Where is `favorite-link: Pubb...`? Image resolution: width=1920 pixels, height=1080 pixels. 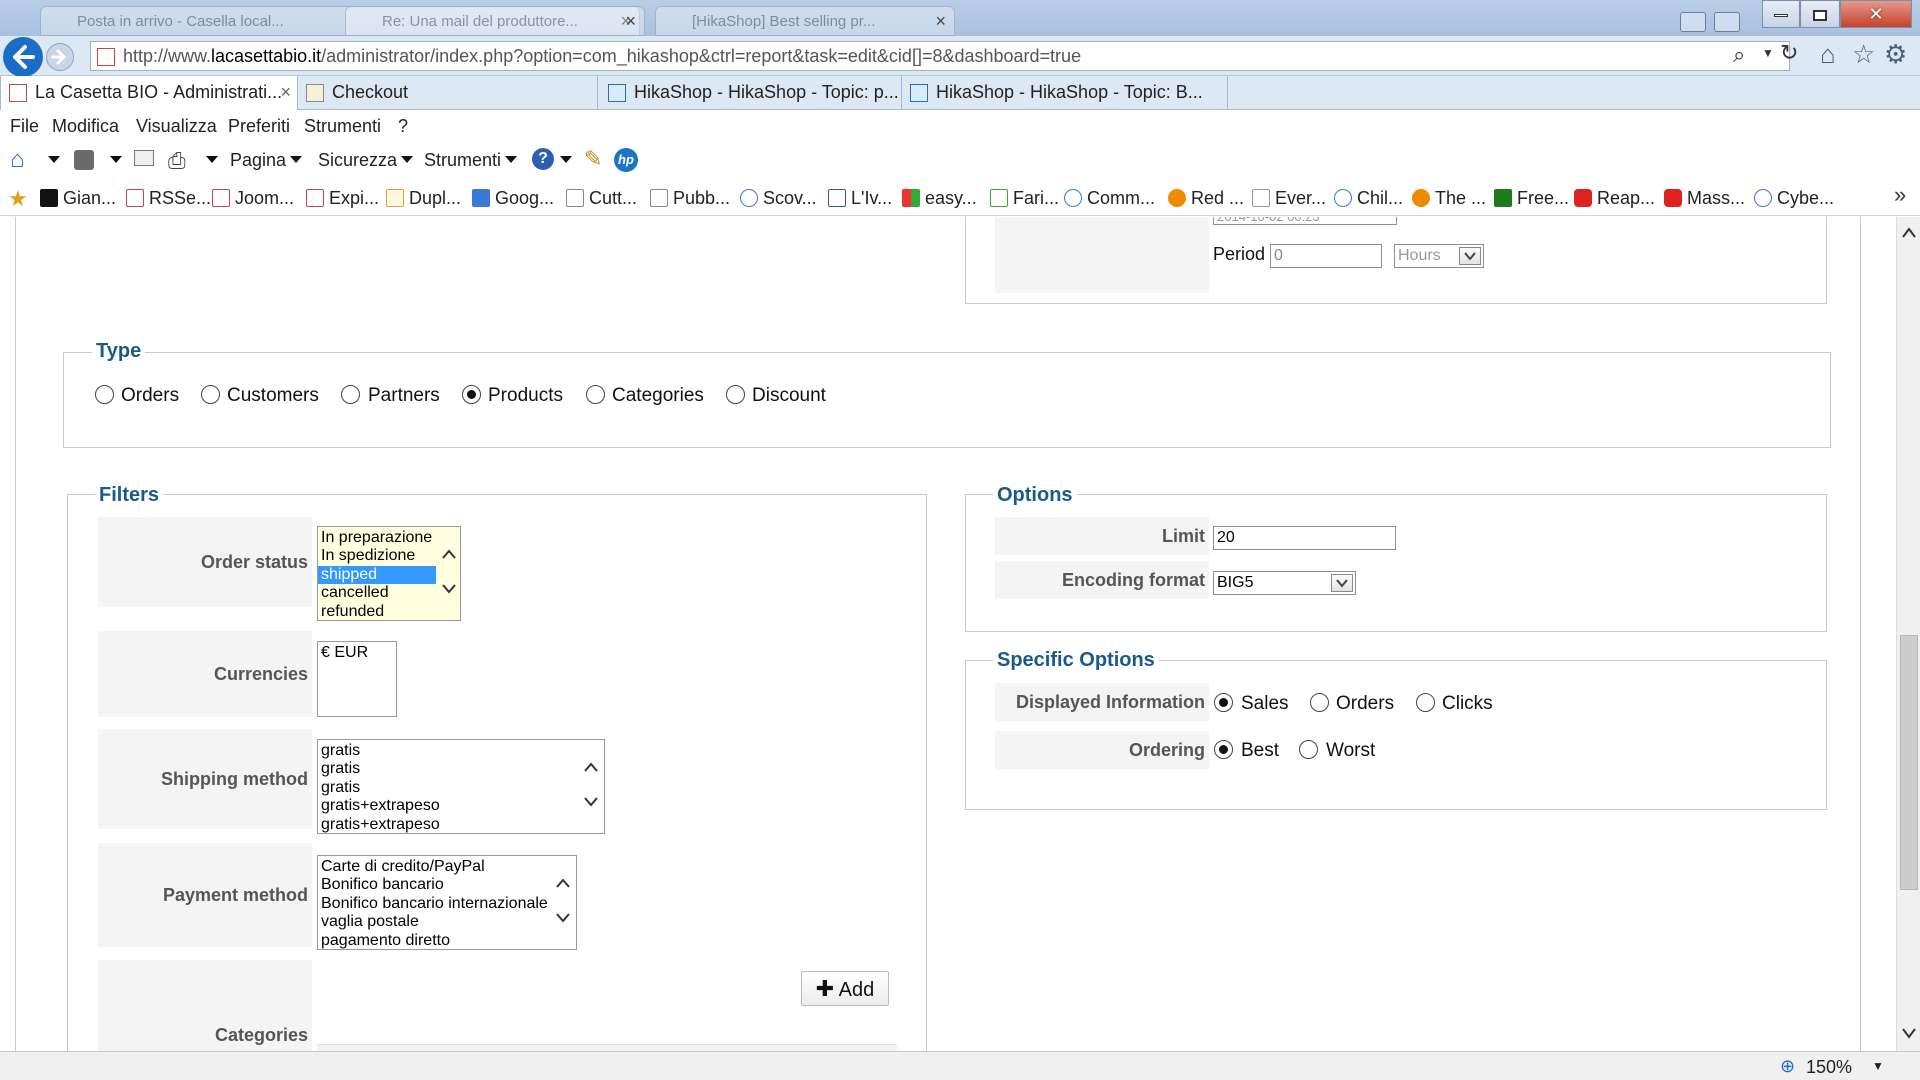 favorite-link: Pubb... is located at coordinates (690, 198).